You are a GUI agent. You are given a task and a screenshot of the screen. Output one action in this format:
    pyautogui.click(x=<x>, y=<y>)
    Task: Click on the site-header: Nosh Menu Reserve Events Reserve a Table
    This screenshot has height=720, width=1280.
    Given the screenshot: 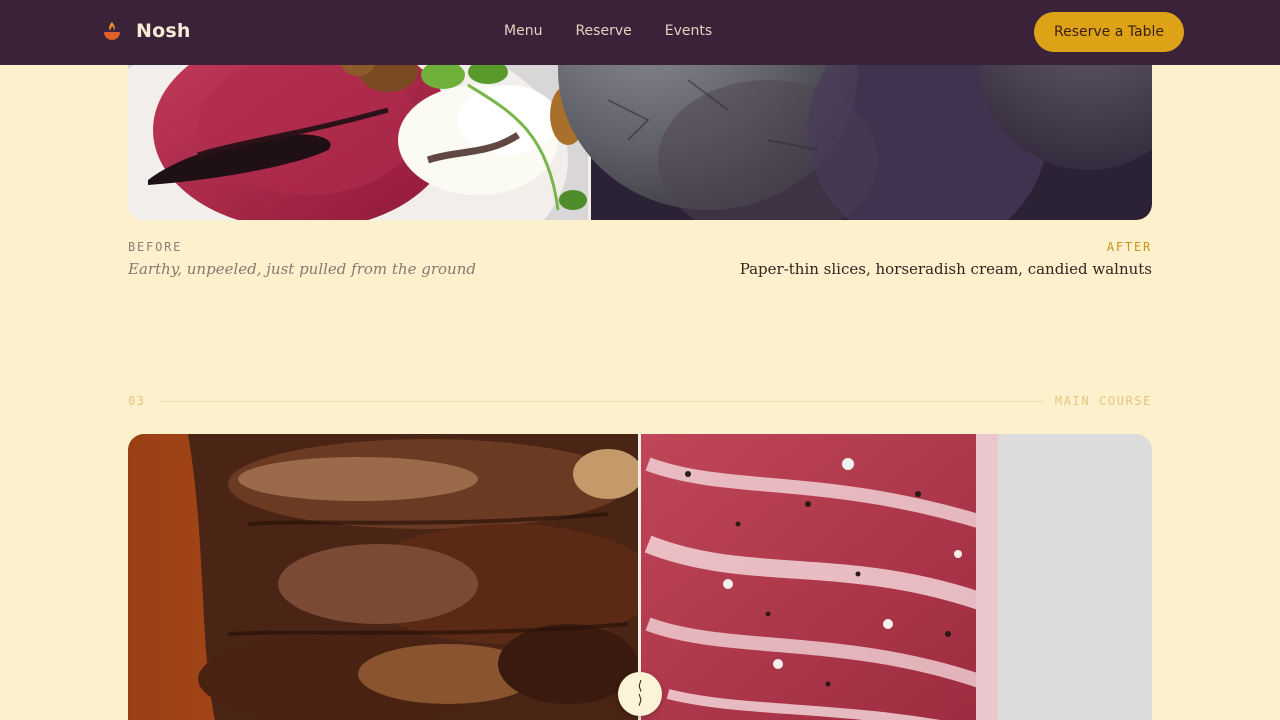 What is the action you would take?
    pyautogui.click(x=640, y=32)
    